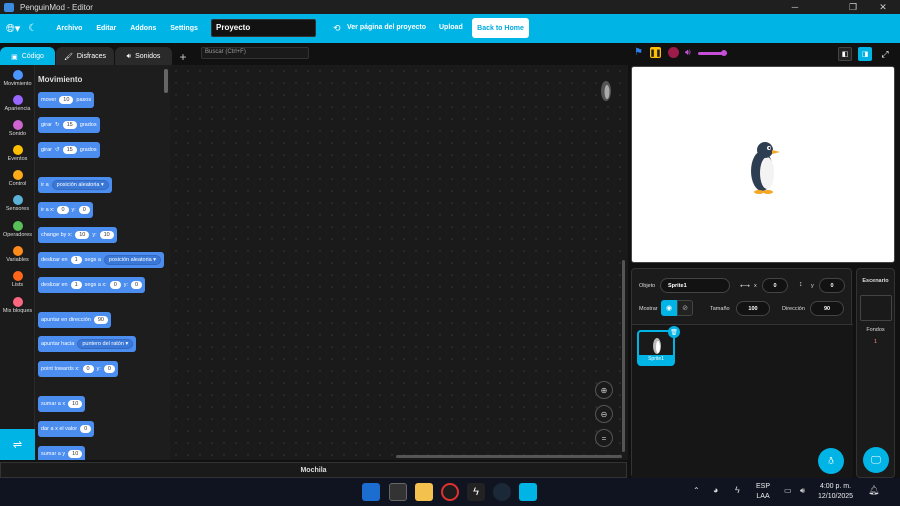 Image resolution: width=900 pixels, height=506 pixels. I want to click on sprite-name-input: Sprite1, so click(695, 285).